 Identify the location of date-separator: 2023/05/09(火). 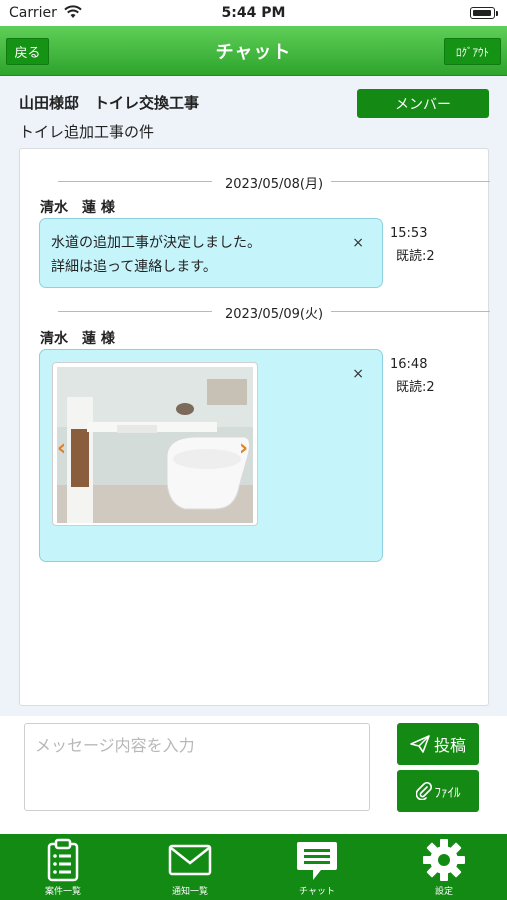
(274, 312).